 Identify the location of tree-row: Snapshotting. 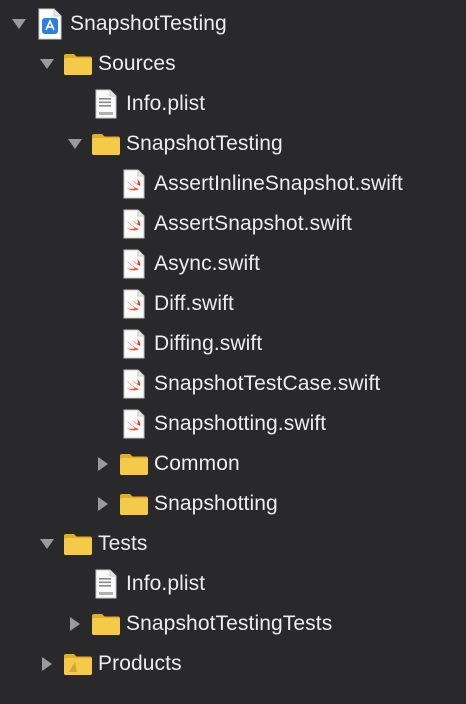
(233, 504).